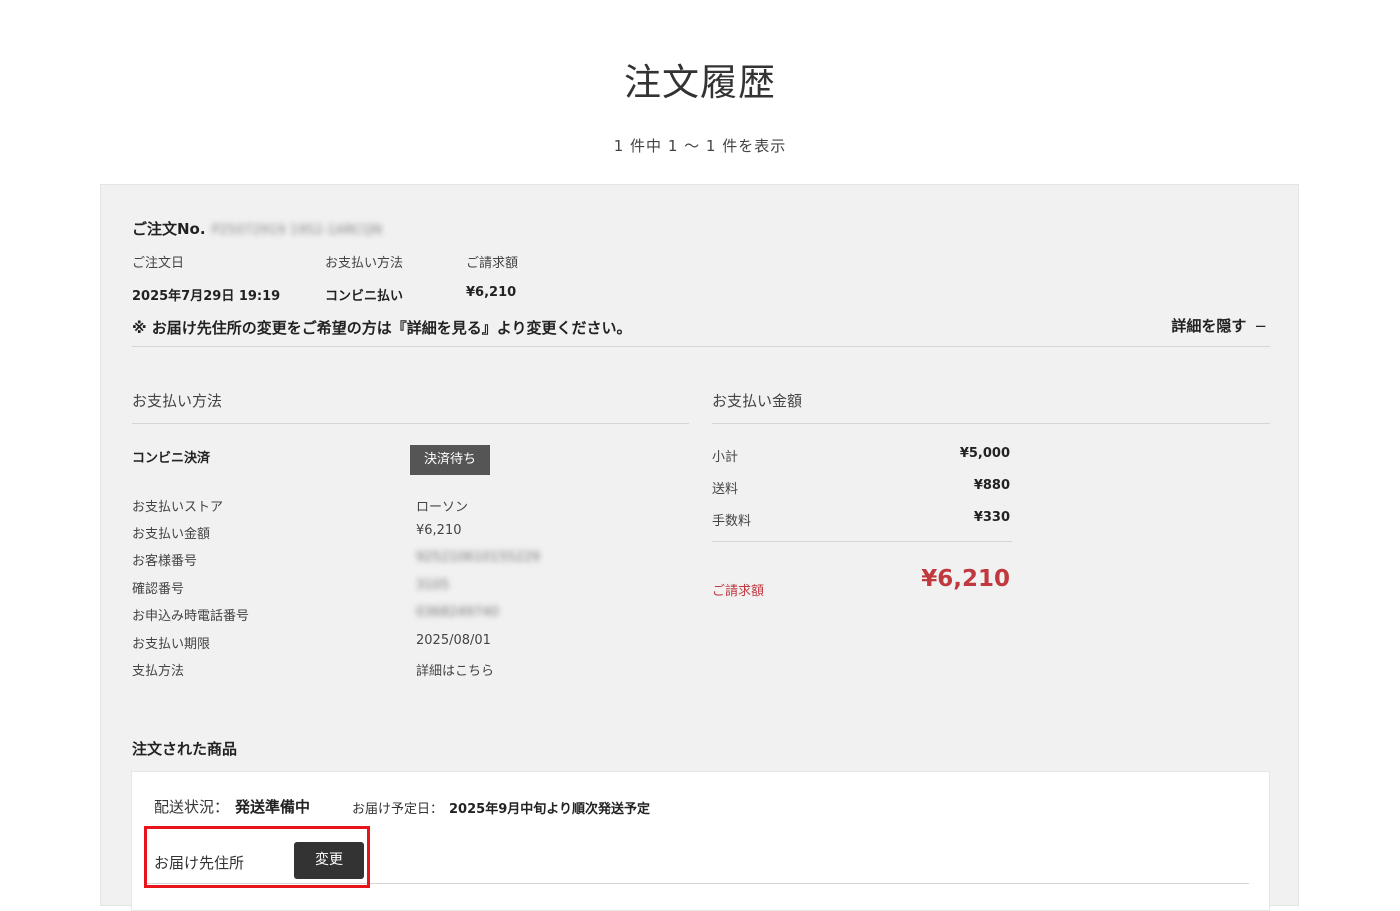 The image size is (1400, 911). Describe the element at coordinates (757, 401) in the screenshot. I see `amount-section-title: お支払い金額` at that location.